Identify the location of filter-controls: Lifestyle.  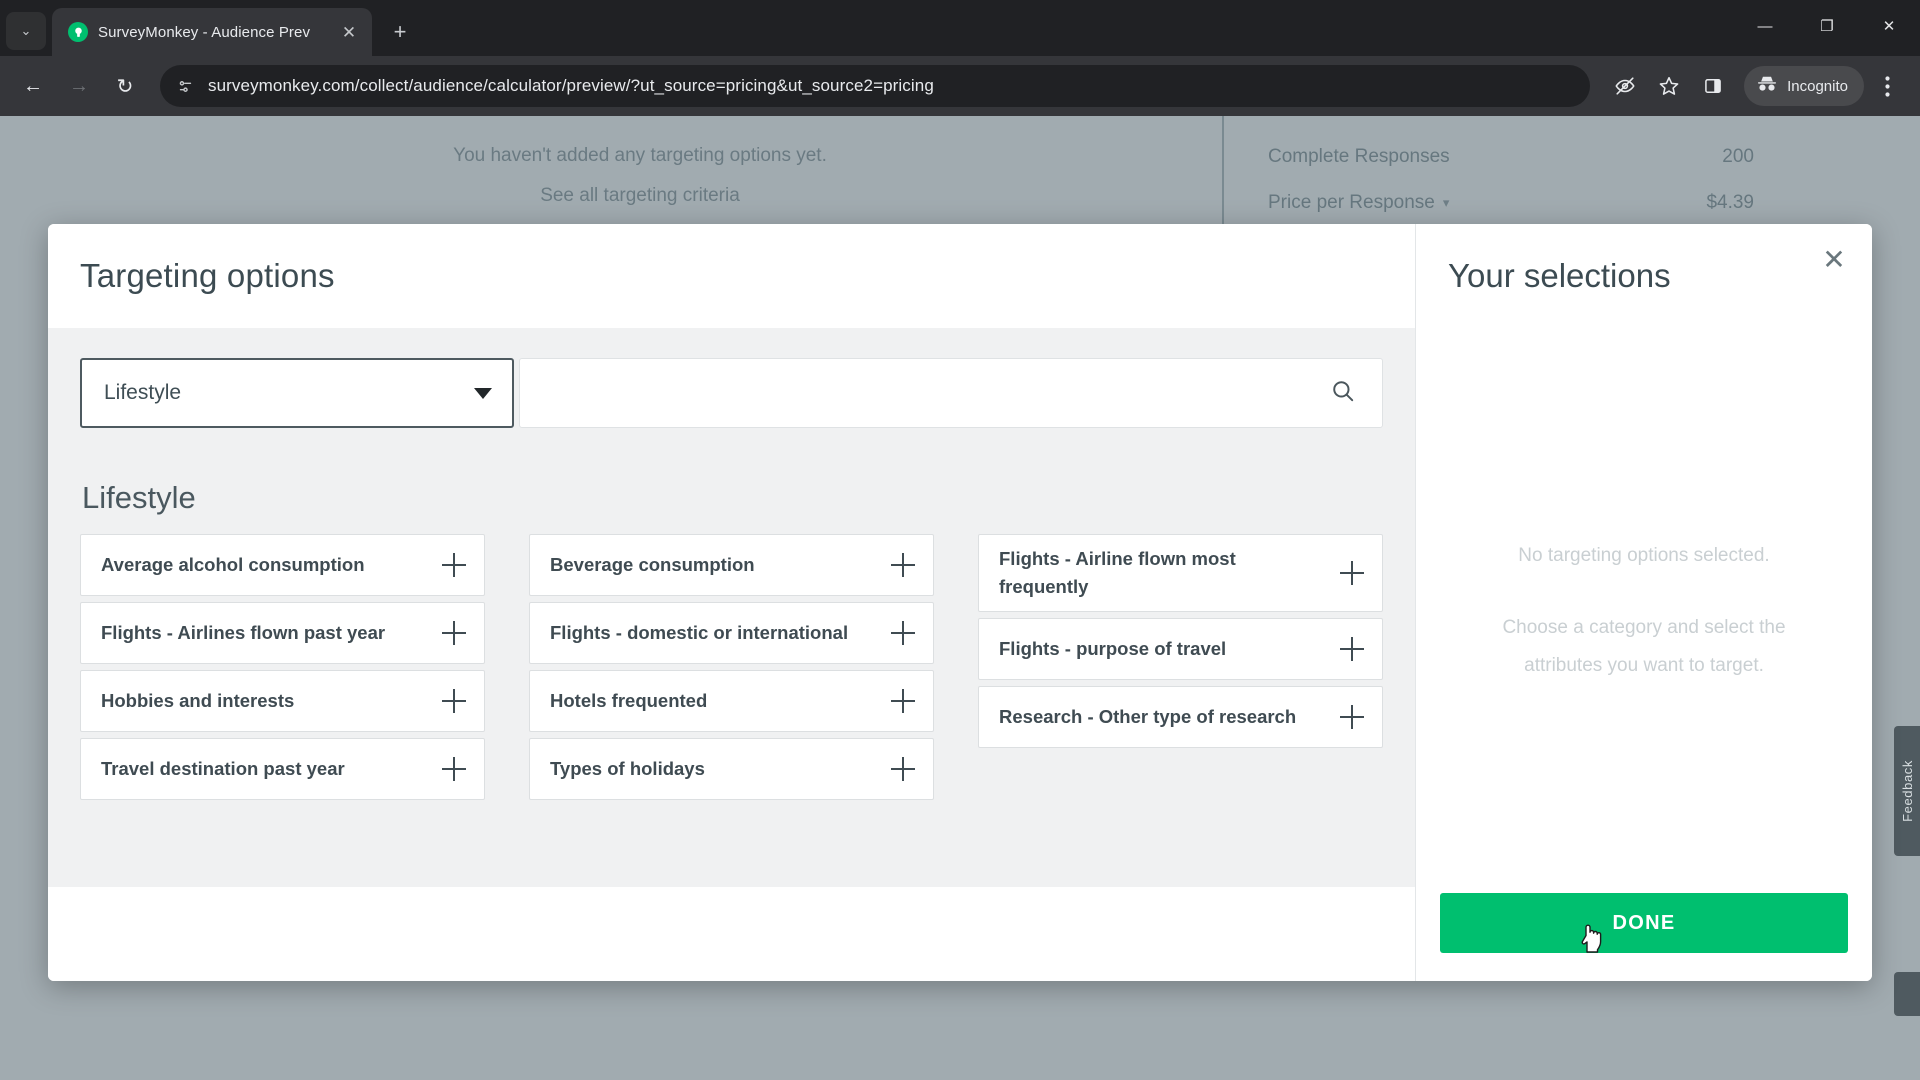
(731, 393).